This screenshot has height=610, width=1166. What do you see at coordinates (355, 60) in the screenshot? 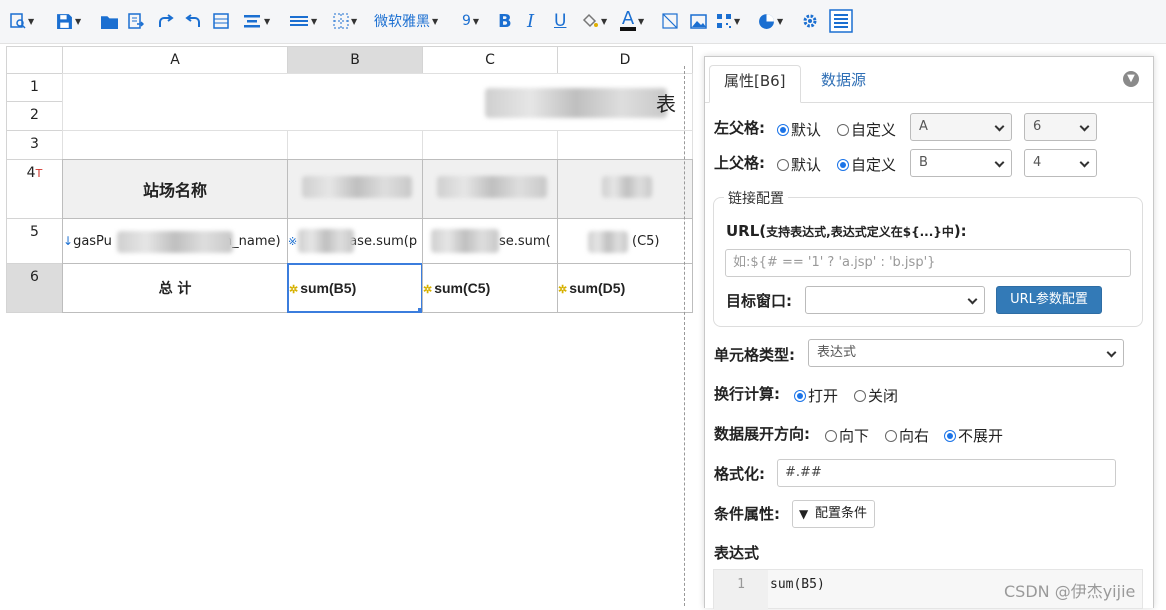
I see `column-header-b: B` at bounding box center [355, 60].